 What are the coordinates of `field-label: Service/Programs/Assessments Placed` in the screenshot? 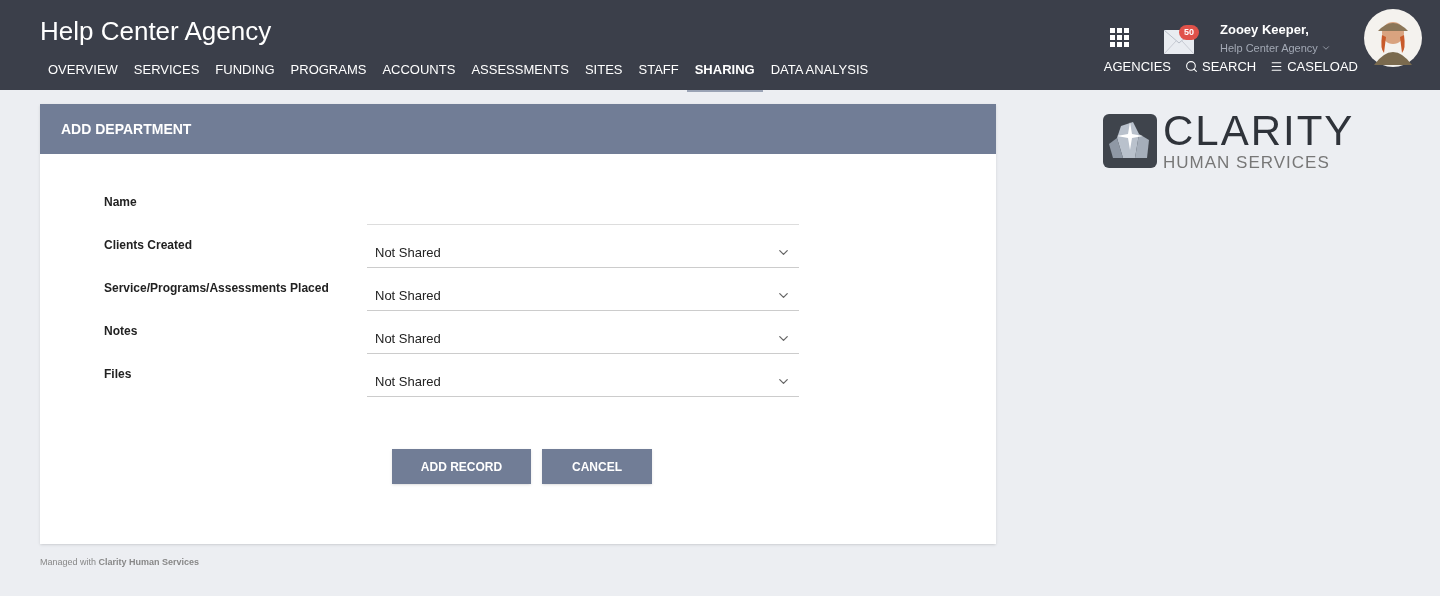 It's located at (217, 288).